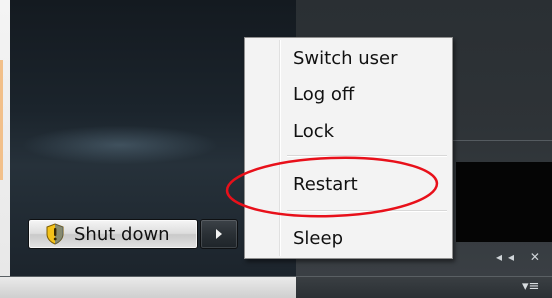  What do you see at coordinates (1, 120) in the screenshot?
I see `background-window-accent` at bounding box center [1, 120].